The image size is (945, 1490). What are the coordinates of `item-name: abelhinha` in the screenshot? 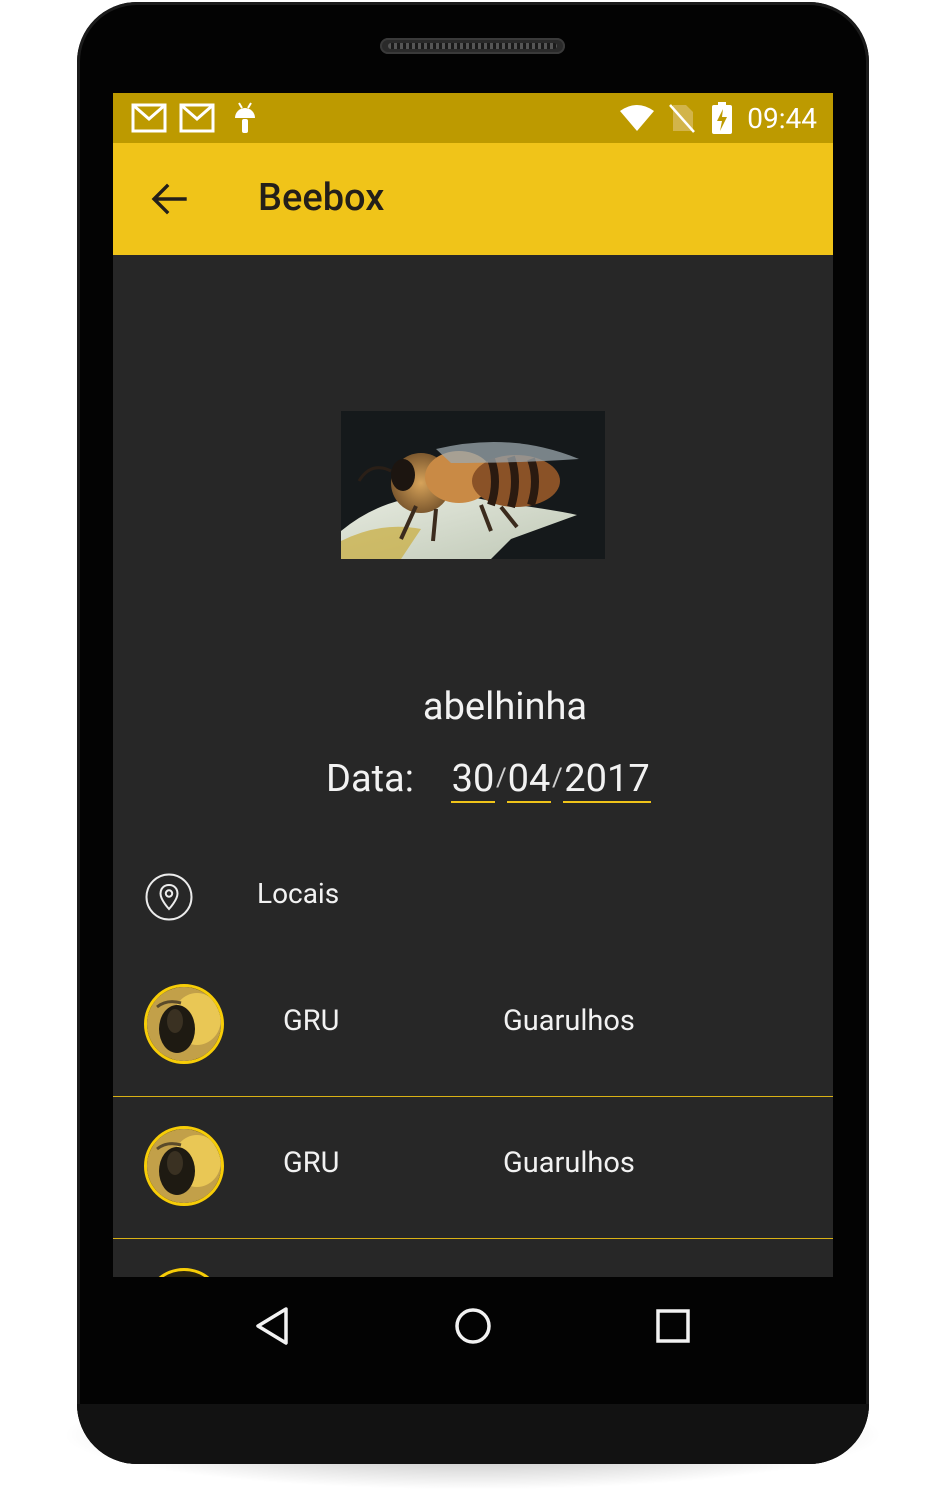 It's located at (505, 707).